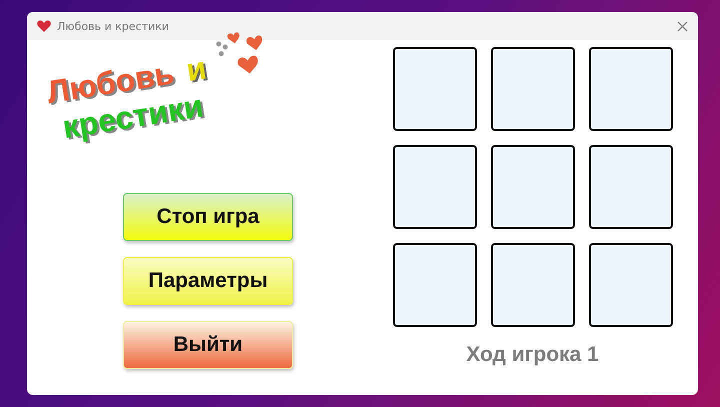 The width and height of the screenshot is (720, 407). Describe the element at coordinates (532, 355) in the screenshot. I see `status-text: Ход игрока 1` at that location.